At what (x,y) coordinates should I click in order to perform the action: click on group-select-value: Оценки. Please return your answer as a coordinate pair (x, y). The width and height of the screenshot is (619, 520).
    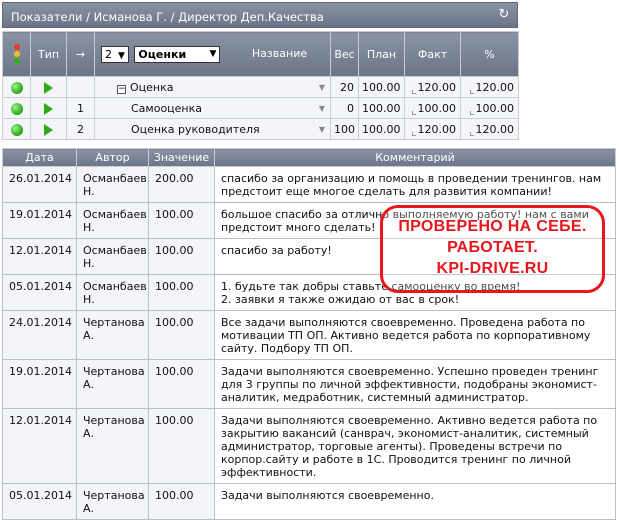
    Looking at the image, I should click on (162, 54).